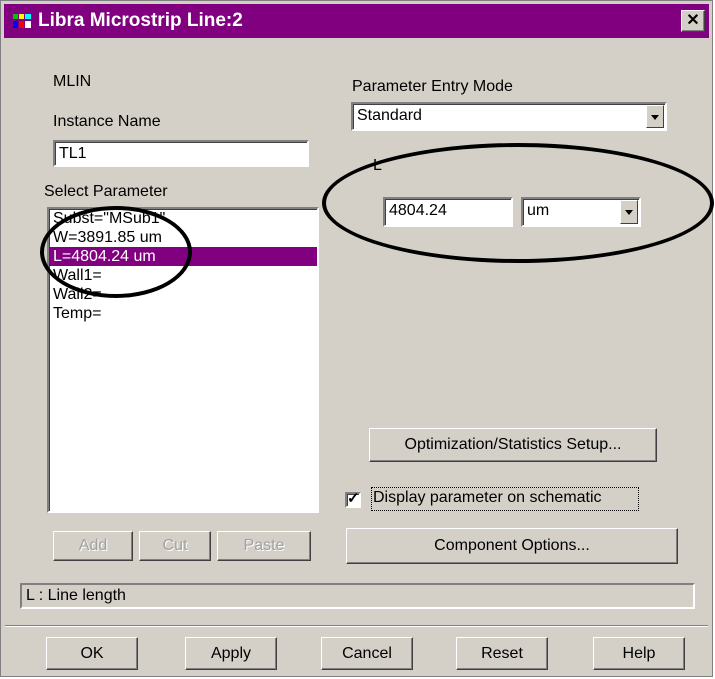 The image size is (715, 679). I want to click on cancel-button: Cancel, so click(367, 653).